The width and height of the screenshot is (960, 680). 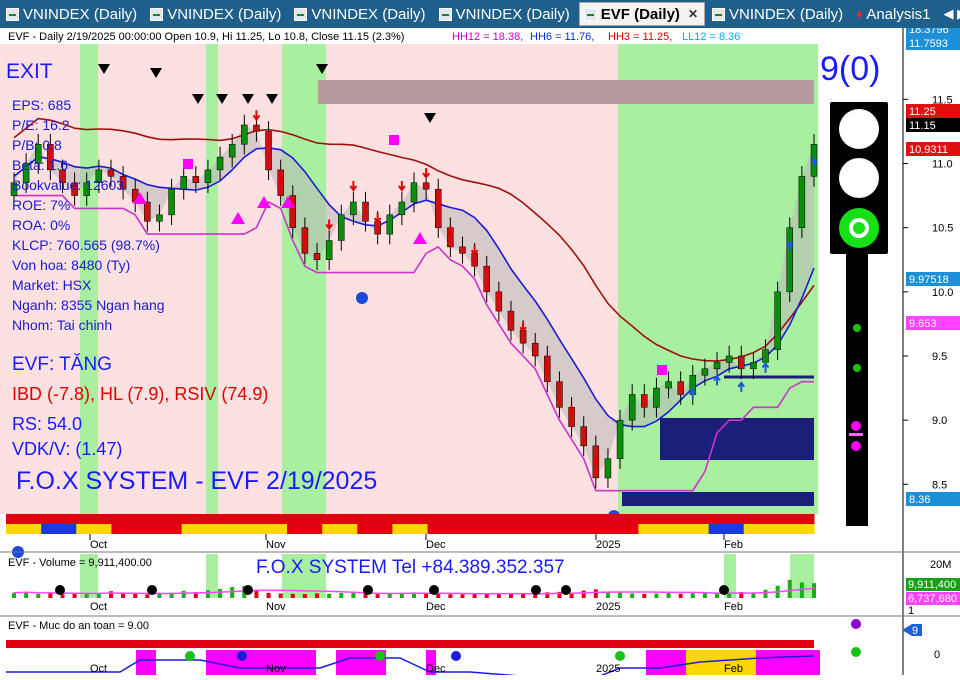 I want to click on price-badge-label: 11.15, so click(x=922, y=126).